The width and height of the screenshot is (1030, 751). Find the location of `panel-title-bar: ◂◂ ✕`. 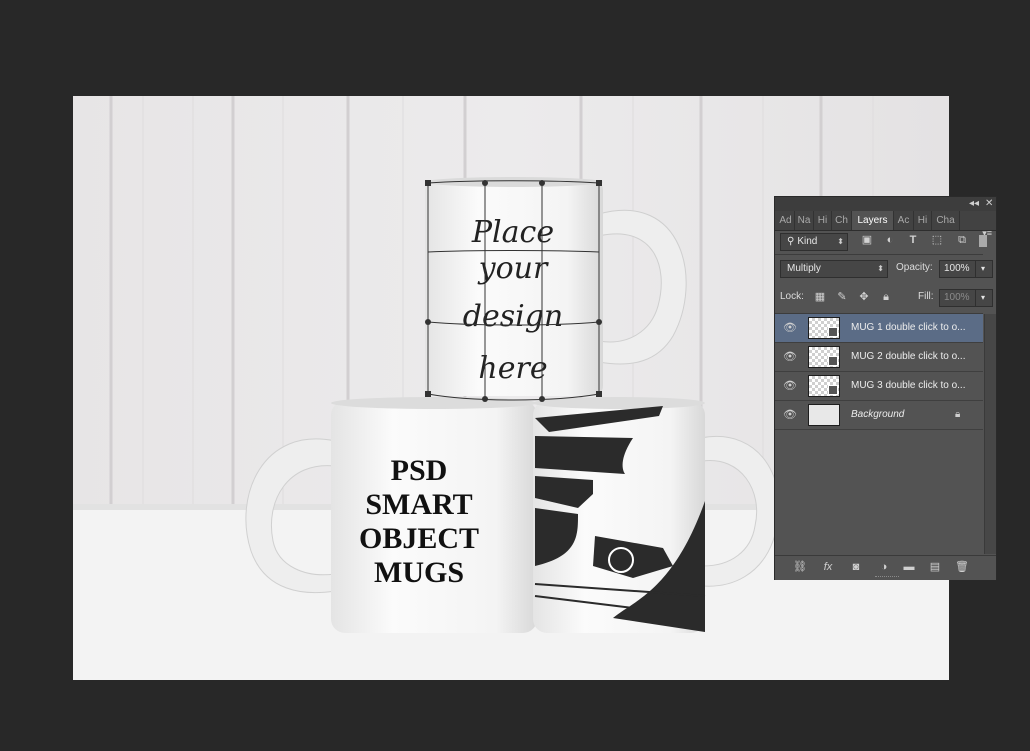

panel-title-bar: ◂◂ ✕ is located at coordinates (885, 204).